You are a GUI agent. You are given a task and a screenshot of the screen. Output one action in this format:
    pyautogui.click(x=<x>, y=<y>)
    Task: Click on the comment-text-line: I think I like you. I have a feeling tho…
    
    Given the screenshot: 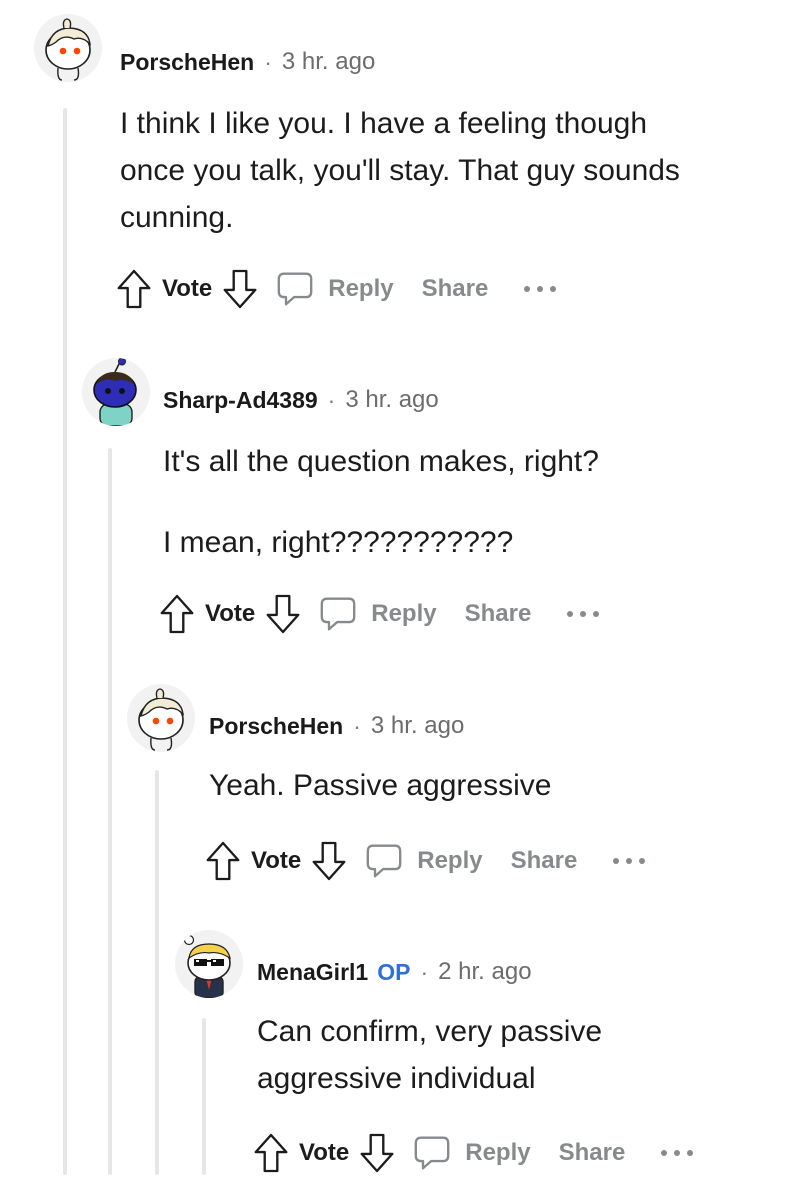 What is the action you would take?
    pyautogui.click(x=384, y=123)
    